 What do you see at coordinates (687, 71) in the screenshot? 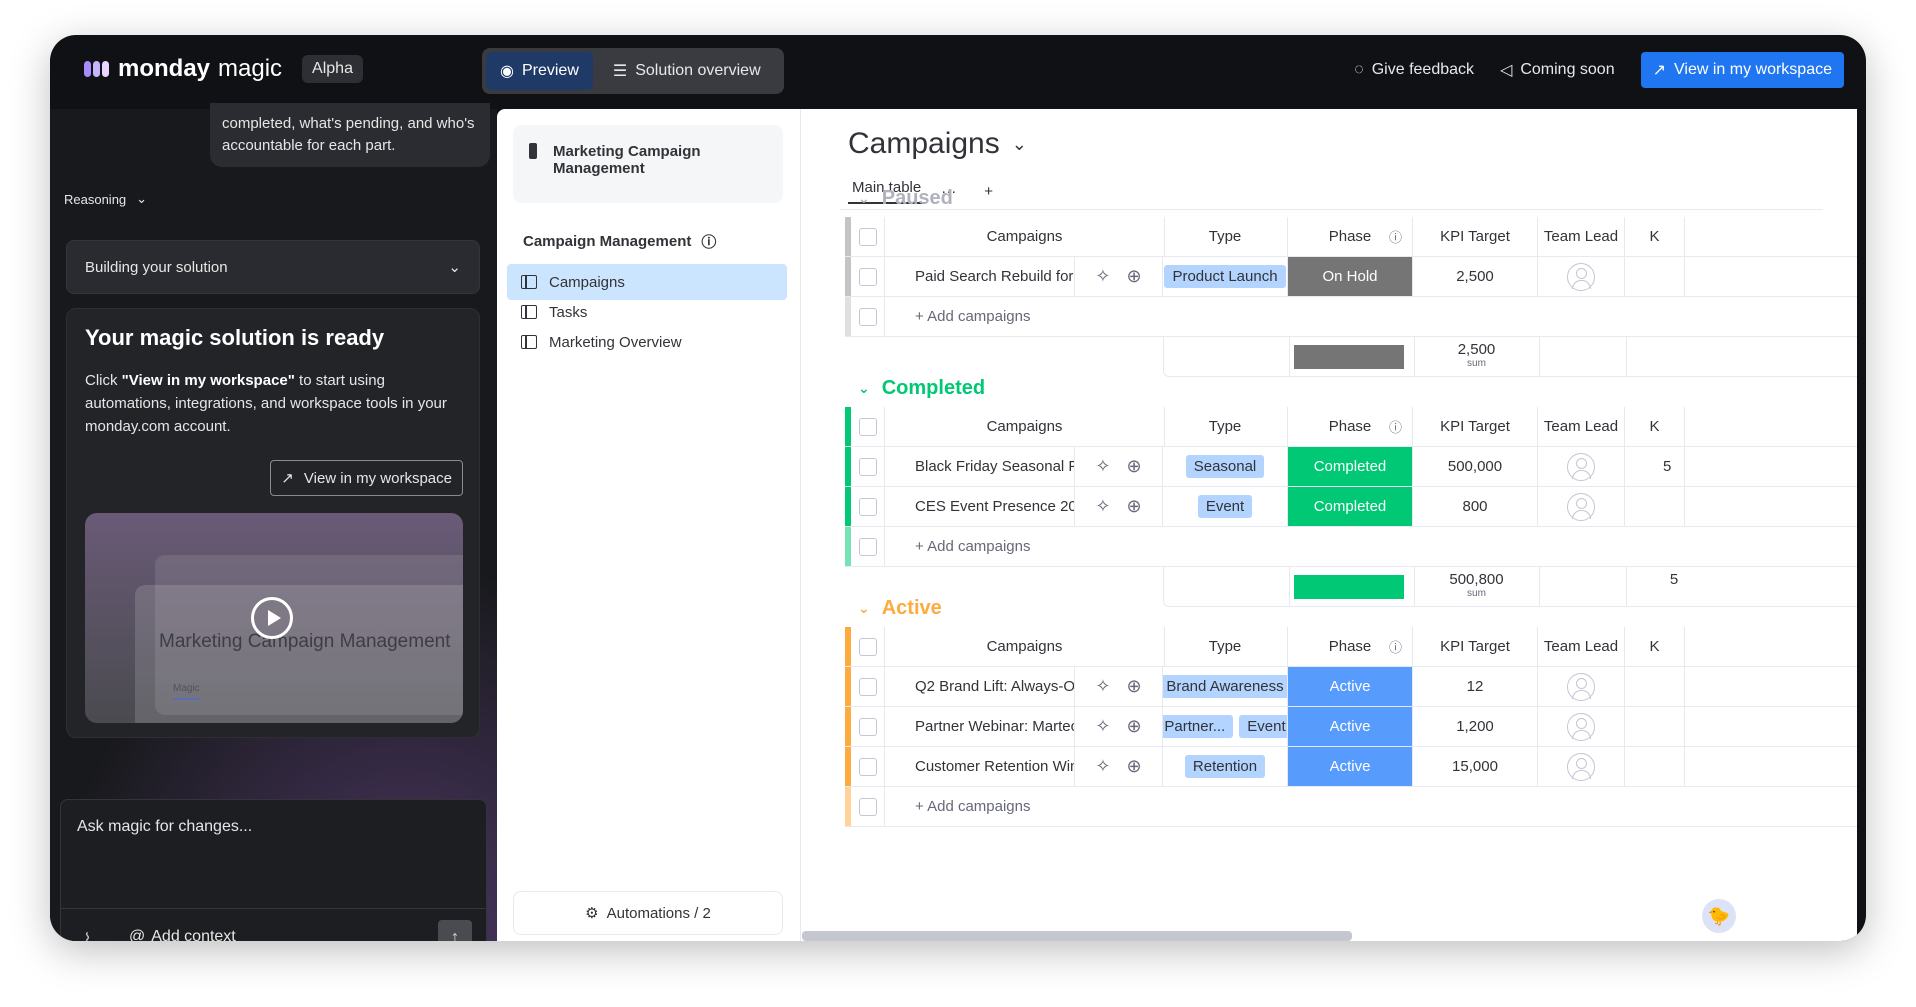
I see `solution-overview-button: ☰ Solution overview` at bounding box center [687, 71].